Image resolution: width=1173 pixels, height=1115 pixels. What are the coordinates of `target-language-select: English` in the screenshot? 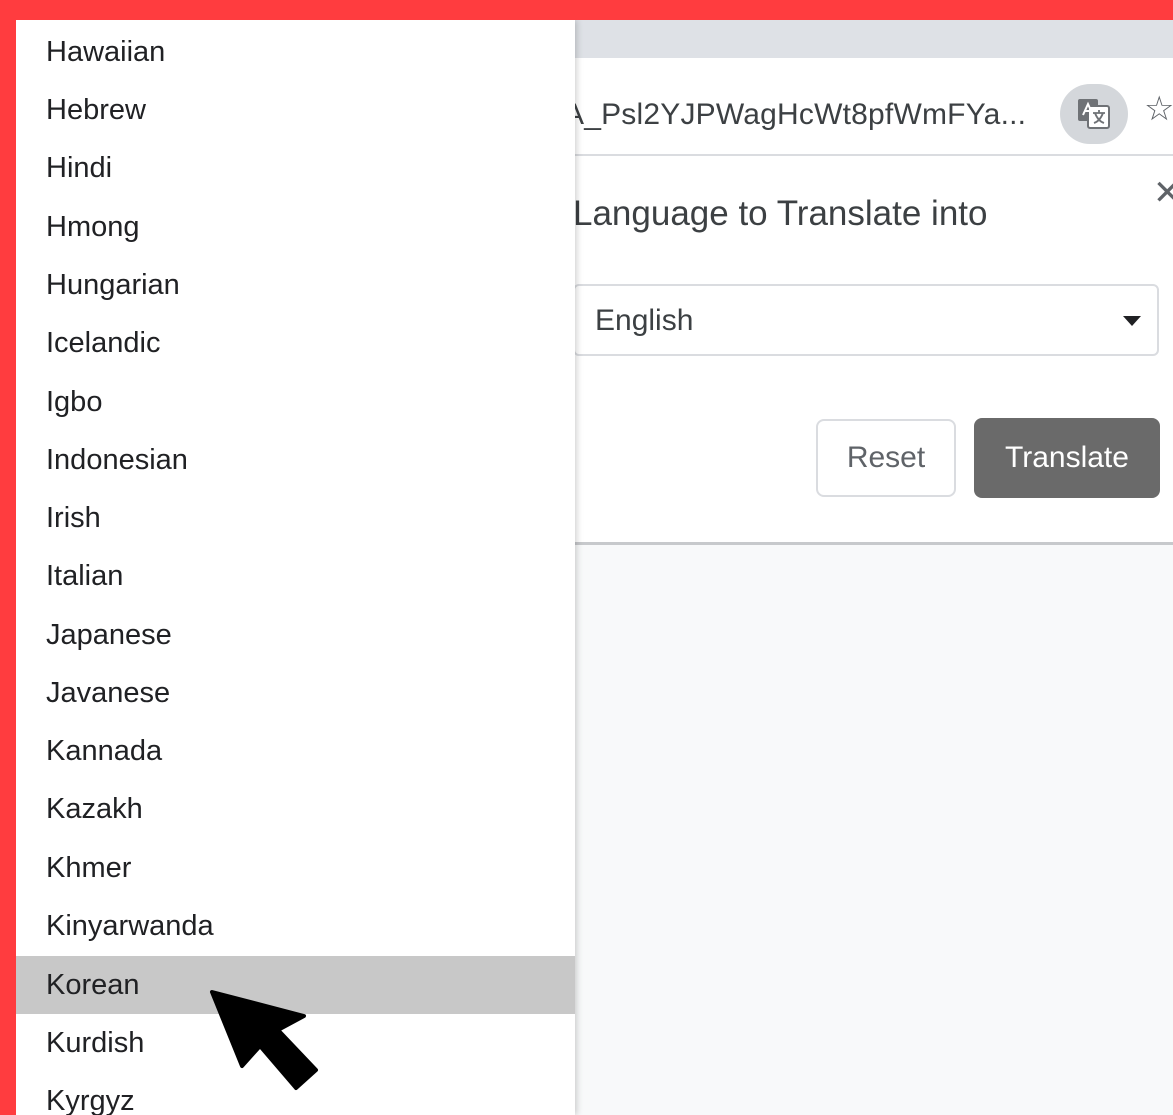 It's located at (866, 320).